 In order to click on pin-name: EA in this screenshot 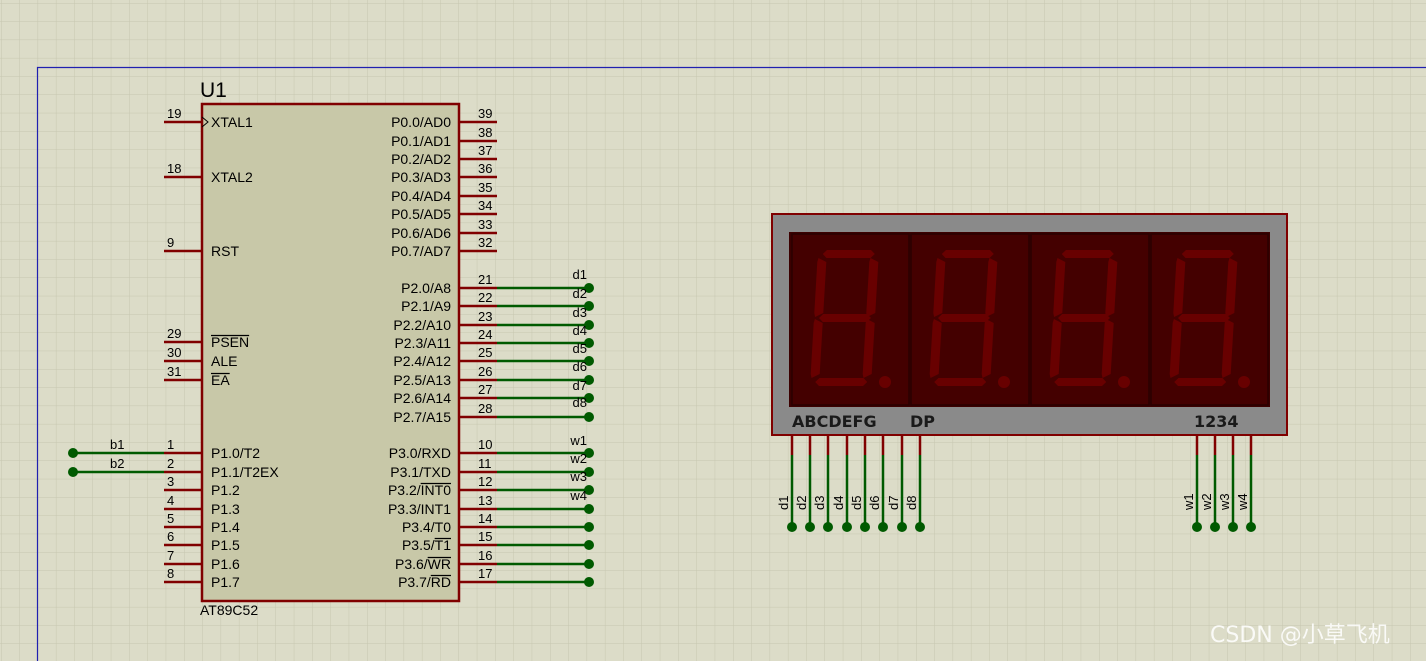, I will do `click(220, 380)`.